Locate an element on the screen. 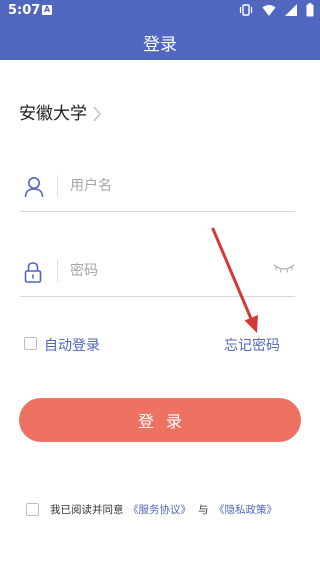  status-icons is located at coordinates (274, 11).